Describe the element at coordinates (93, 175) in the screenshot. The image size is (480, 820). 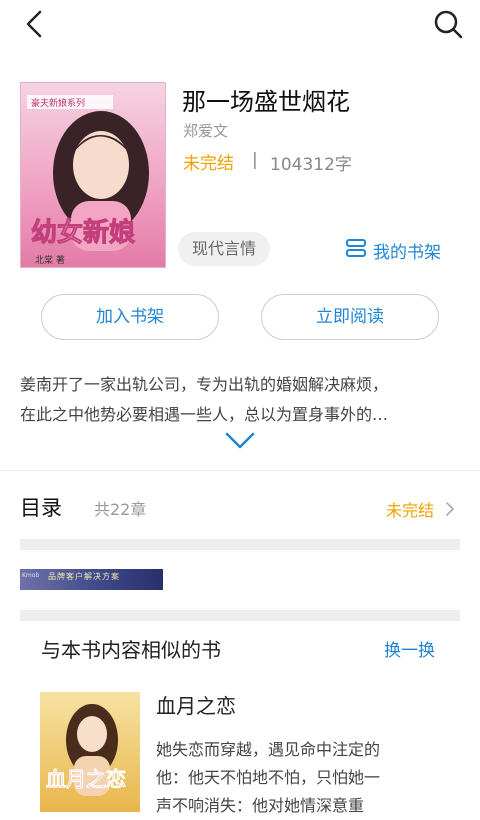
I see `book-cover: 豪夫新娘系列 幼女新娘 北棠 著` at that location.